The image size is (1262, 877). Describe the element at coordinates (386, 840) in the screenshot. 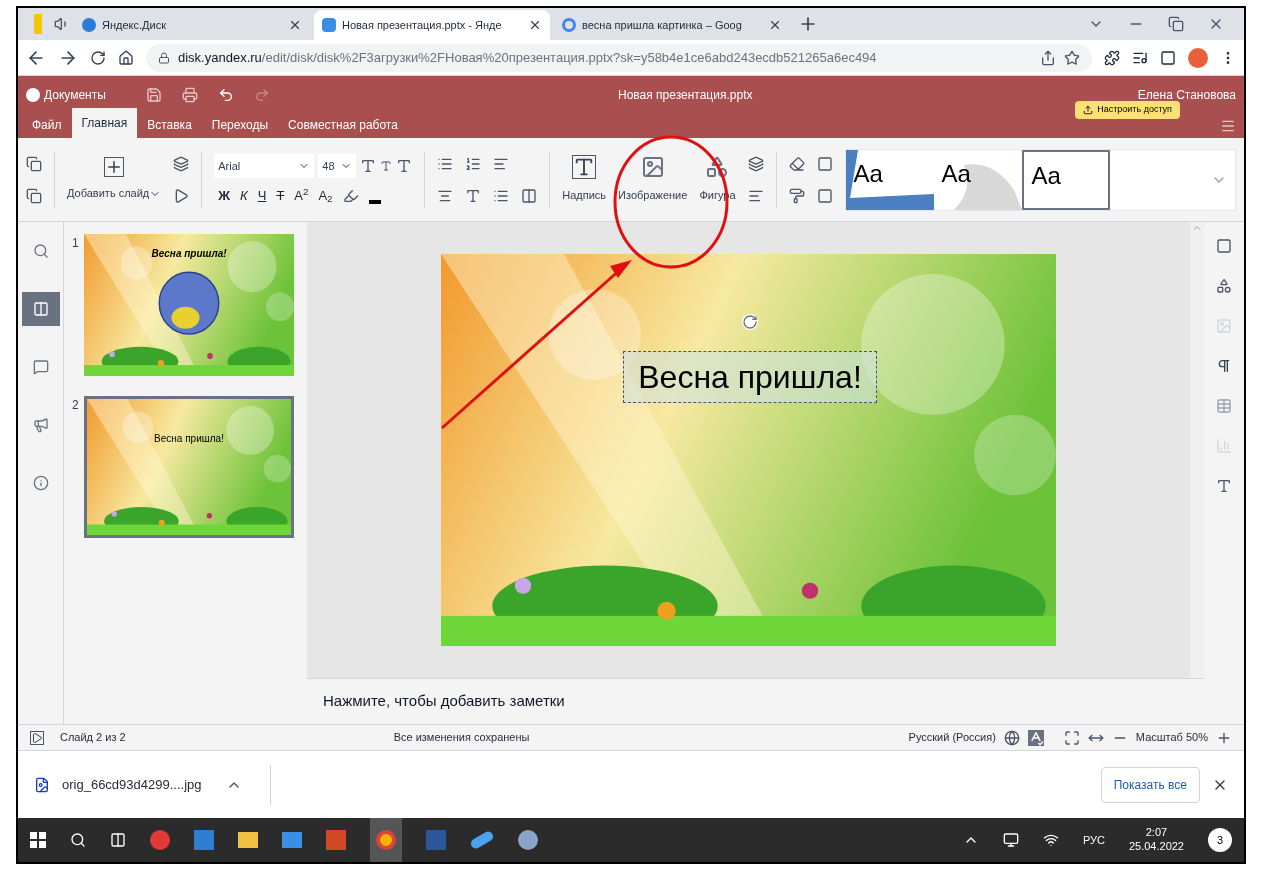

I see `chrome-app-icon` at that location.